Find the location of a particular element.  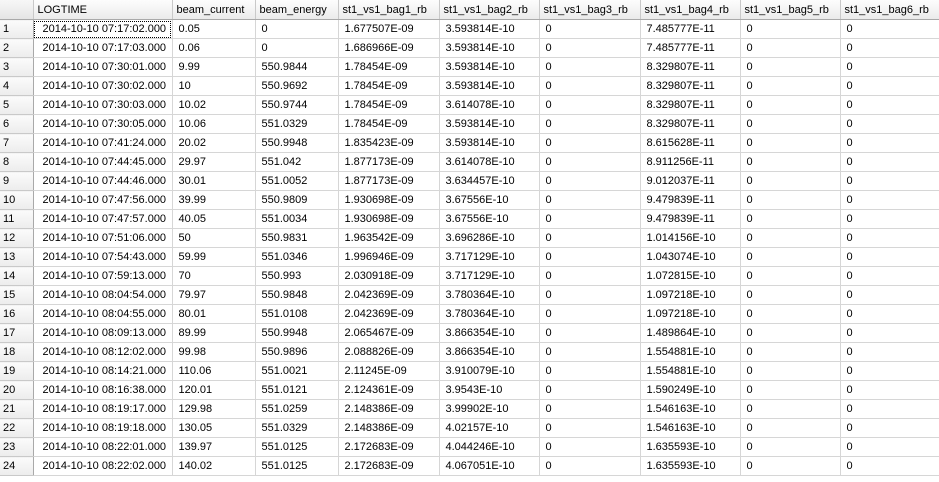

cell-beam-current: 80.01 is located at coordinates (214, 314).